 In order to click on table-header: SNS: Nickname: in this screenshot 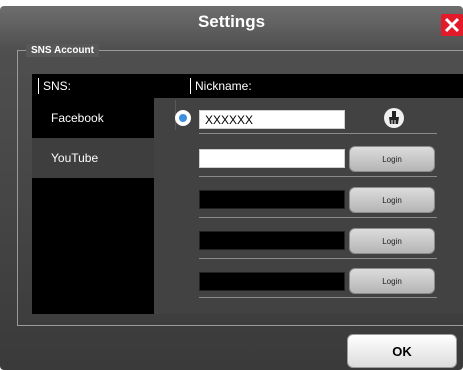, I will do `click(247, 86)`.